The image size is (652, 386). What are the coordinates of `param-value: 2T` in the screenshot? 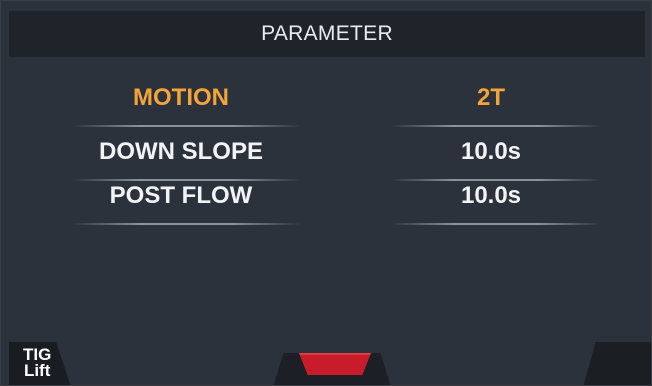 It's located at (491, 98).